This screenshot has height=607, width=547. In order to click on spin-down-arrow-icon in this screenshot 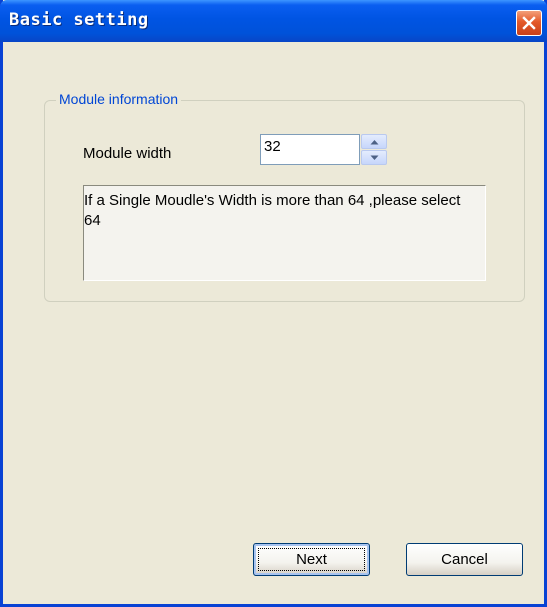, I will do `click(374, 157)`.